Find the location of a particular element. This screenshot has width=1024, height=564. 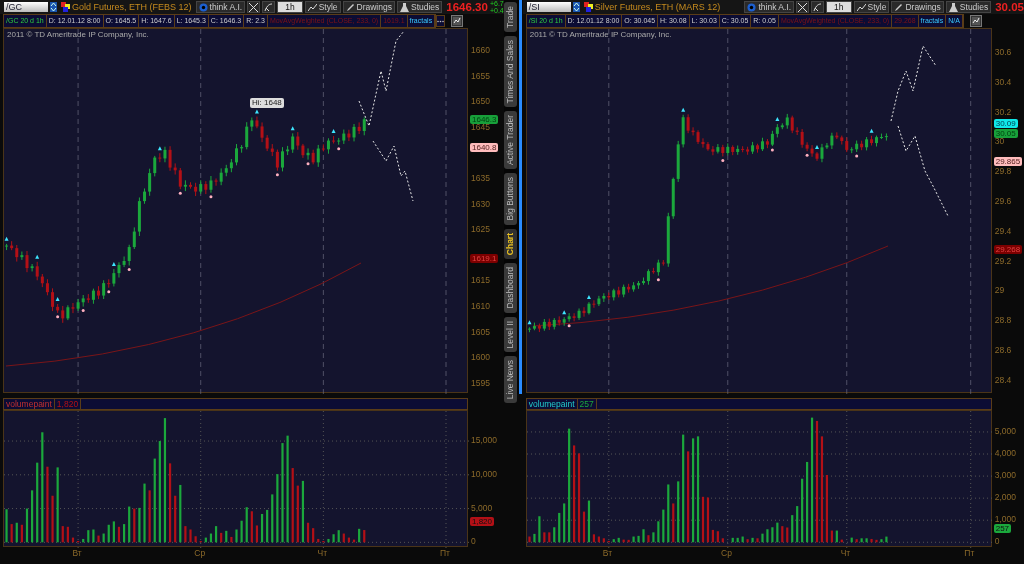

side-tab: Trade is located at coordinates (510, 17).